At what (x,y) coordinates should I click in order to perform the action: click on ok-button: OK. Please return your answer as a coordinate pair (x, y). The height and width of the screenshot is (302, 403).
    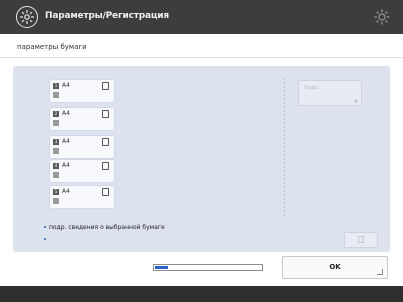
    Looking at the image, I should click on (335, 267).